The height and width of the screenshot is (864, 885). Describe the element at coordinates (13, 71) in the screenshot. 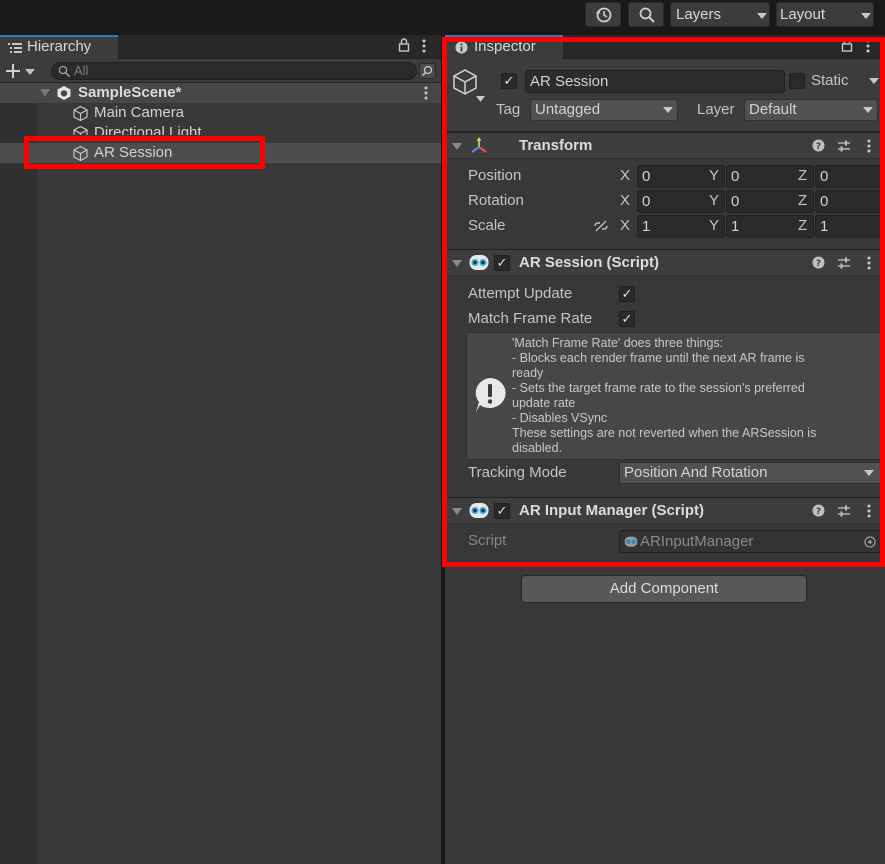

I see `plus-icon` at that location.